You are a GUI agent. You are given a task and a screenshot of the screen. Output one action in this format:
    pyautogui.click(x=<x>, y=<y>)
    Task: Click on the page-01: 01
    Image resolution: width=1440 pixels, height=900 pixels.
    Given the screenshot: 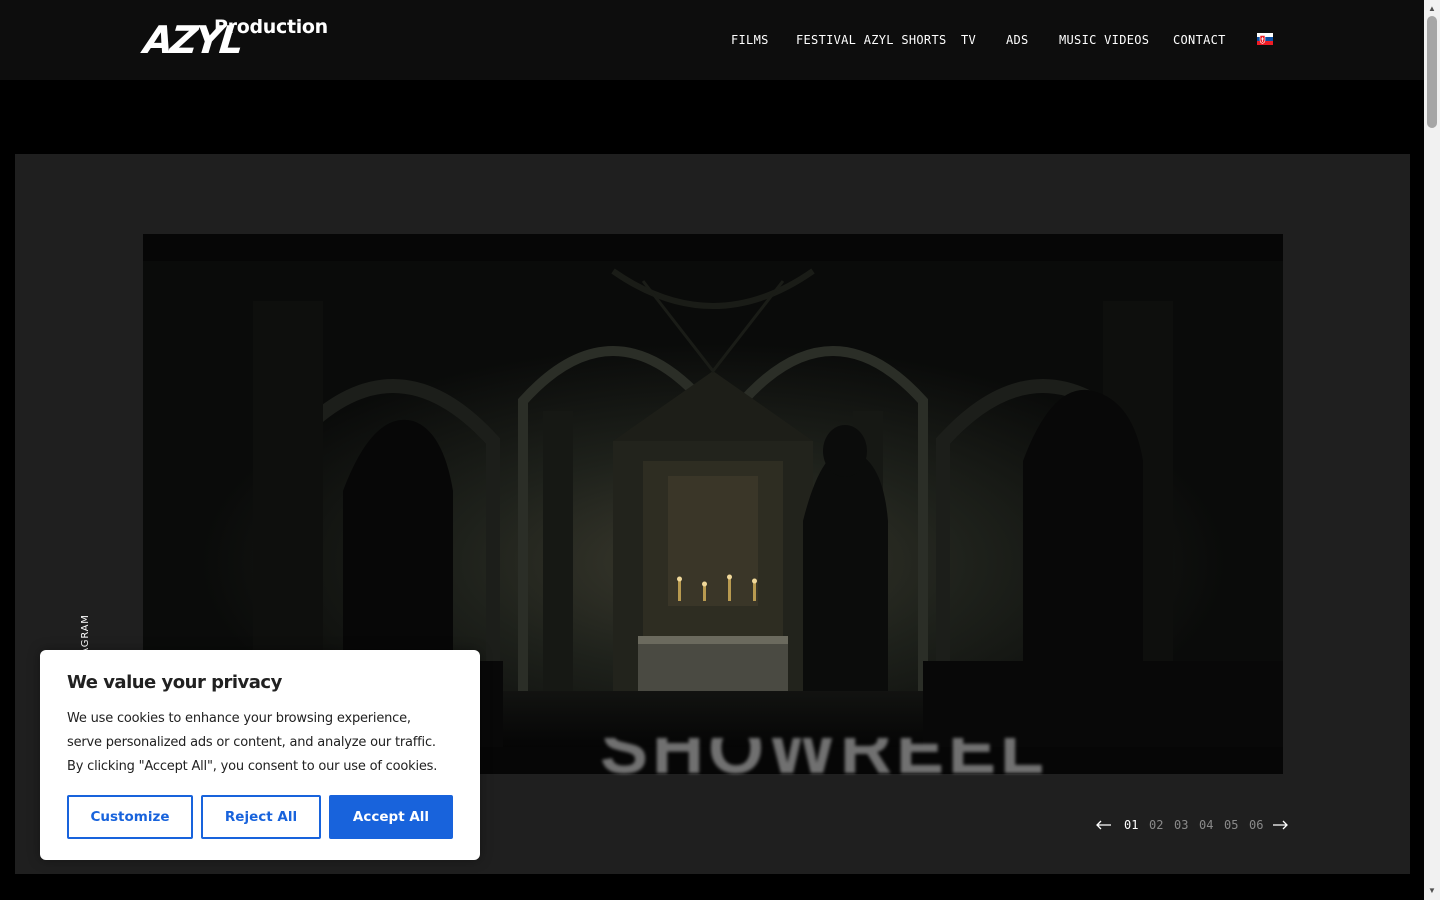 What is the action you would take?
    pyautogui.click(x=1131, y=825)
    